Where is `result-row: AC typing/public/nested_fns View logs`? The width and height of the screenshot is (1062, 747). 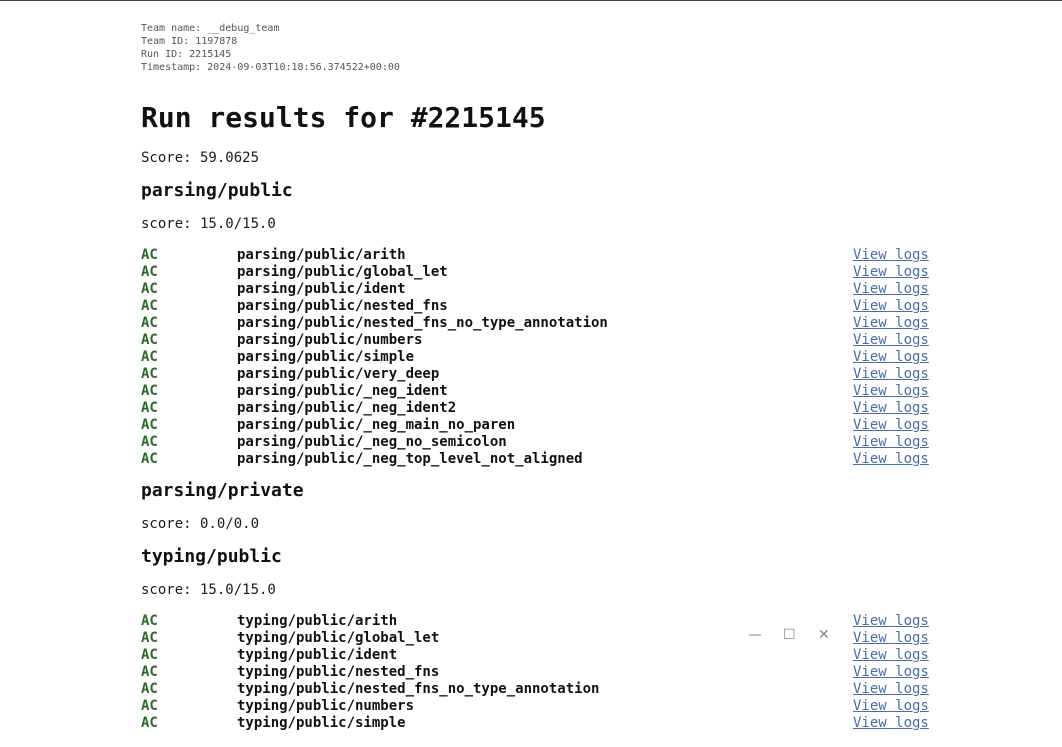
result-row: AC typing/public/nested_fns View logs is located at coordinates (536, 672).